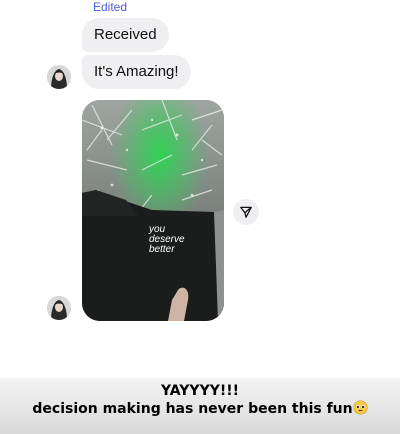 Image resolution: width=400 pixels, height=434 pixels. I want to click on share-button, so click(246, 212).